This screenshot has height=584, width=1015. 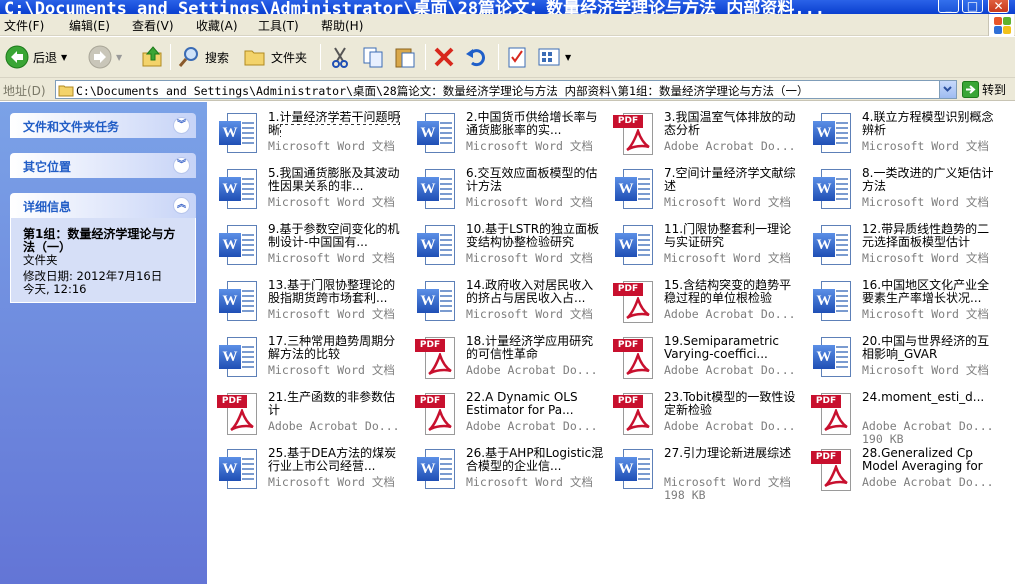 I want to click on file-item: W 2.中国货币供给增长率与通货膨胀率的实... Microsoft Word 文档, so click(x=507, y=134).